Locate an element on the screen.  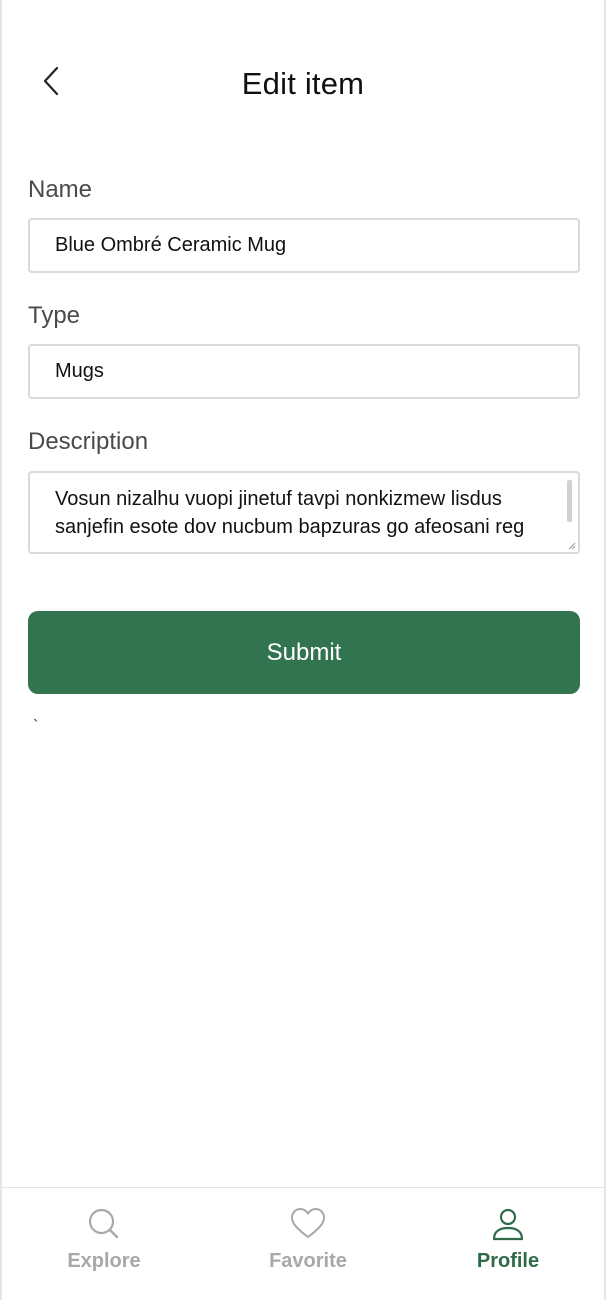
description-scrollbar is located at coordinates (569, 501).